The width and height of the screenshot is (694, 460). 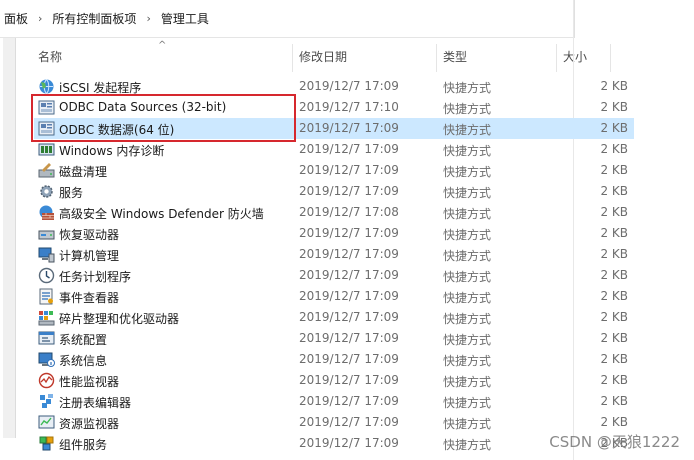 I want to click on file-row: 计算机管理 2019/12/7 17:09 快捷方式 2 KB, so click(x=334, y=254).